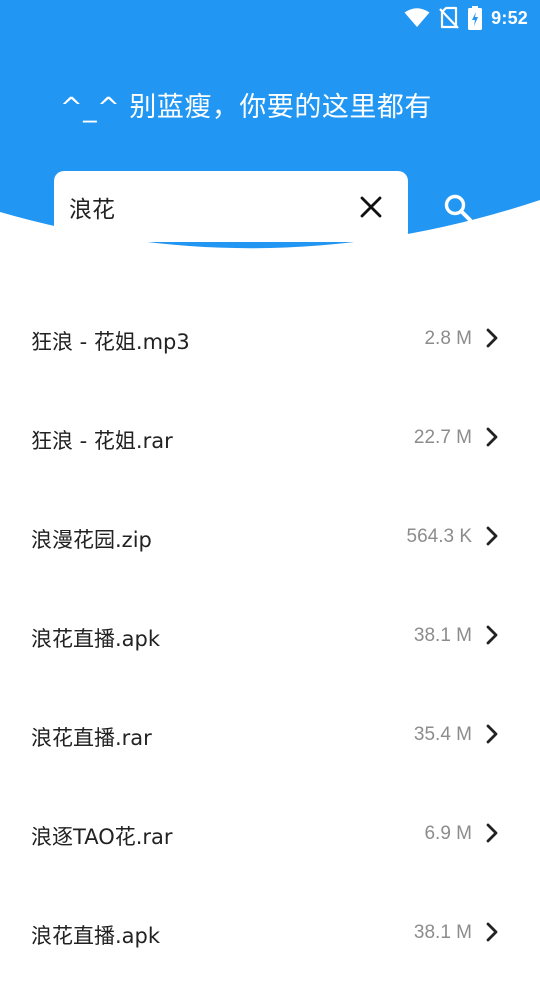 Image resolution: width=540 pixels, height=982 pixels. Describe the element at coordinates (448, 833) in the screenshot. I see `file-size: 6.9 M` at that location.